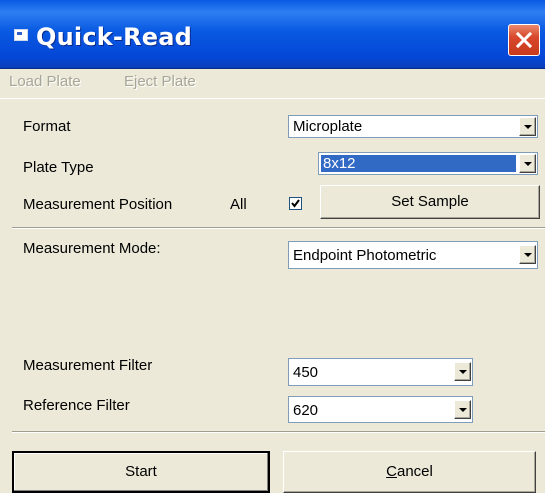 This screenshot has width=545, height=493. What do you see at coordinates (98, 204) in the screenshot?
I see `measurement-position-label: Measurement Position` at bounding box center [98, 204].